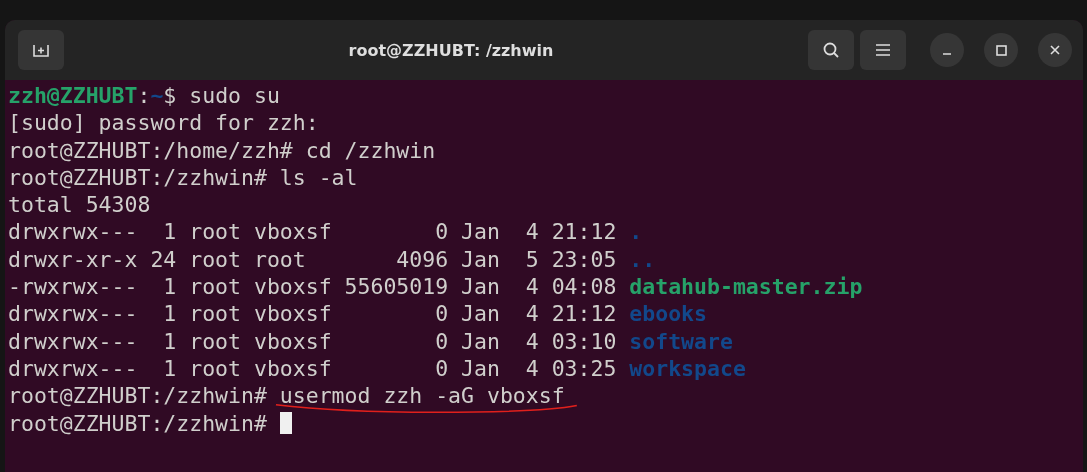 The height and width of the screenshot is (472, 1087). Describe the element at coordinates (687, 368) in the screenshot. I see `directory-name: workspace` at that location.